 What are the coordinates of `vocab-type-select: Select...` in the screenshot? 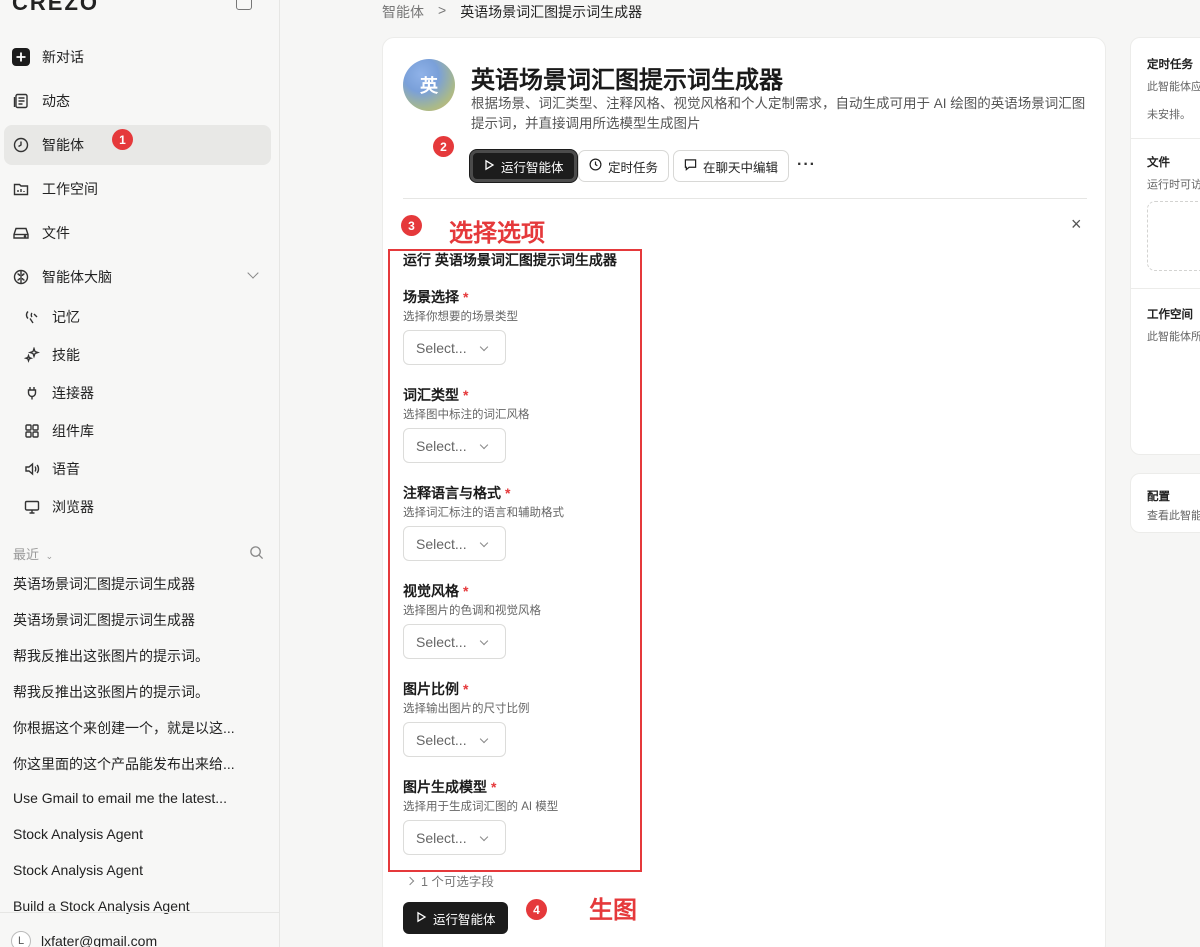 It's located at (454, 445).